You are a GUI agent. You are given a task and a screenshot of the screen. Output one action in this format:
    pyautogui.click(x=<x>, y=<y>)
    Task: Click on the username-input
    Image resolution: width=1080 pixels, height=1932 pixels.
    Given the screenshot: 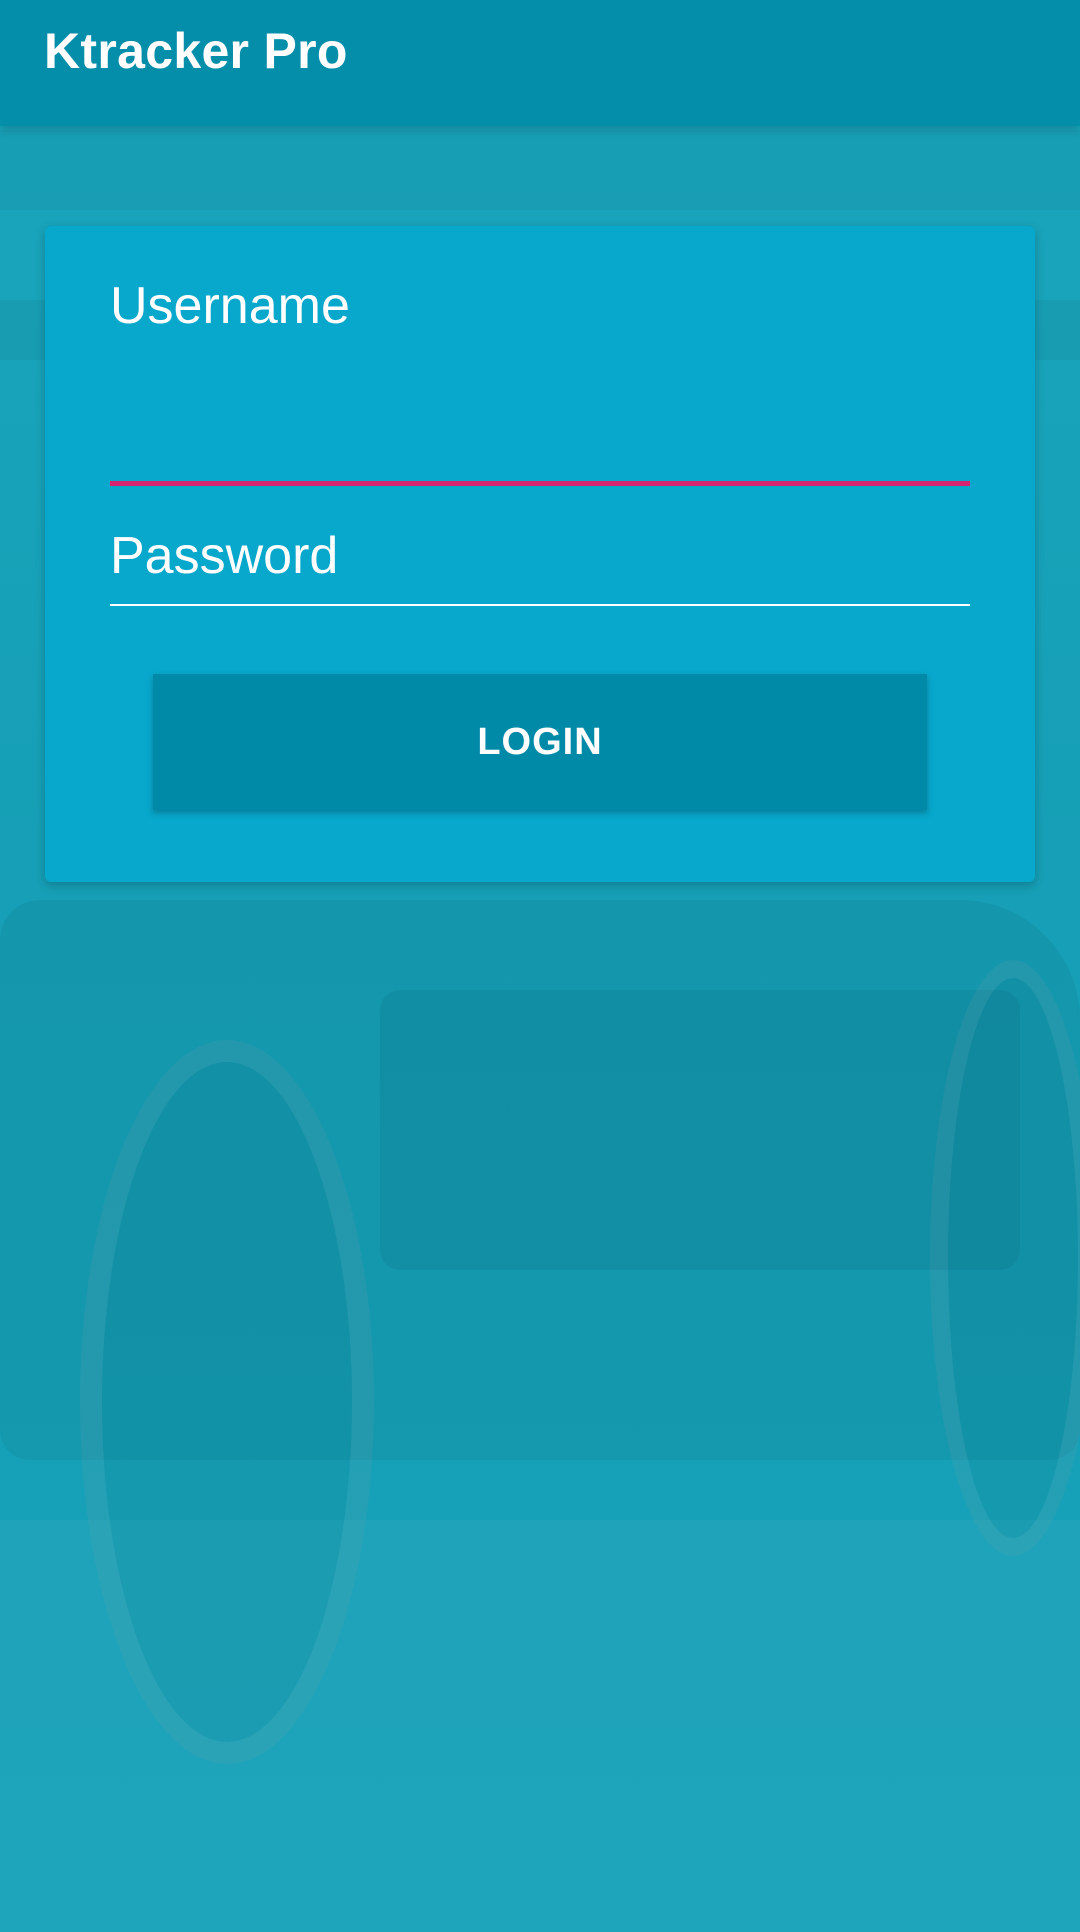 What is the action you would take?
    pyautogui.click(x=540, y=386)
    